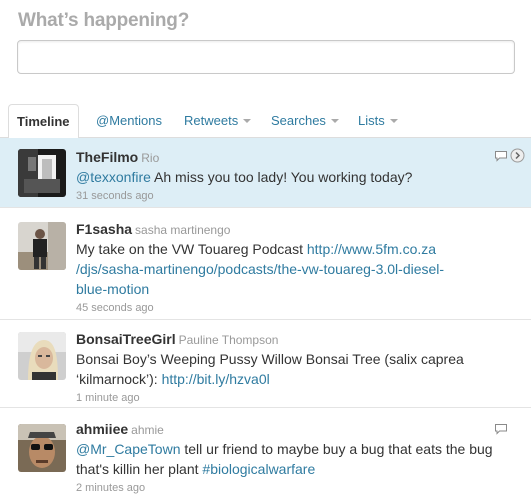  Describe the element at coordinates (107, 157) in the screenshot. I see `screen-name: TheFilmo` at that location.